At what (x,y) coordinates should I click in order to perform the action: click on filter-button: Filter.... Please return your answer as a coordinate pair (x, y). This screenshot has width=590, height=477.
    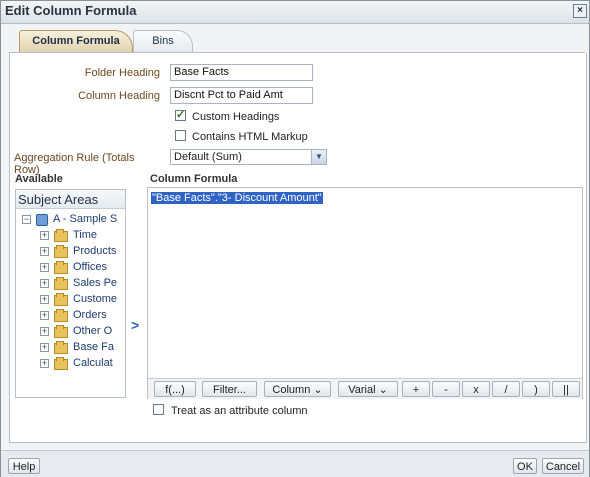
    Looking at the image, I should click on (229, 389).